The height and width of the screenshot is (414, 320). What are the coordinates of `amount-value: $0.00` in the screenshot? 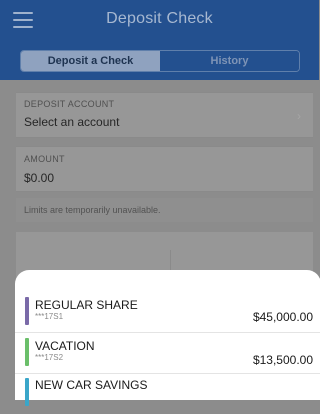 It's located at (39, 178).